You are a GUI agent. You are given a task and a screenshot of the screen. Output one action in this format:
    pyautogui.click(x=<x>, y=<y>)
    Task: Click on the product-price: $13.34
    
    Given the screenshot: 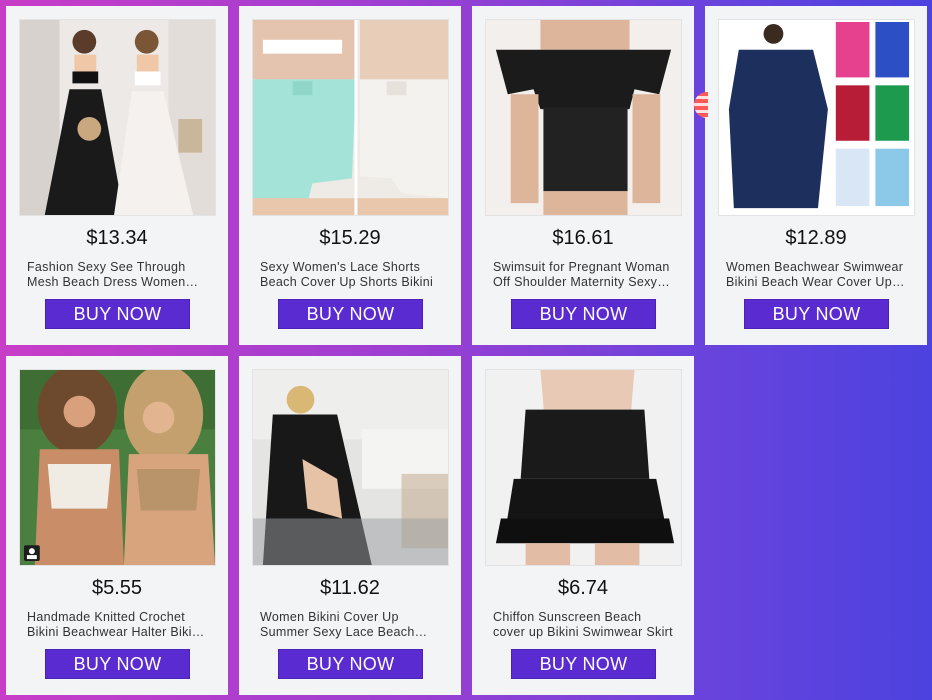 What is the action you would take?
    pyautogui.click(x=117, y=238)
    